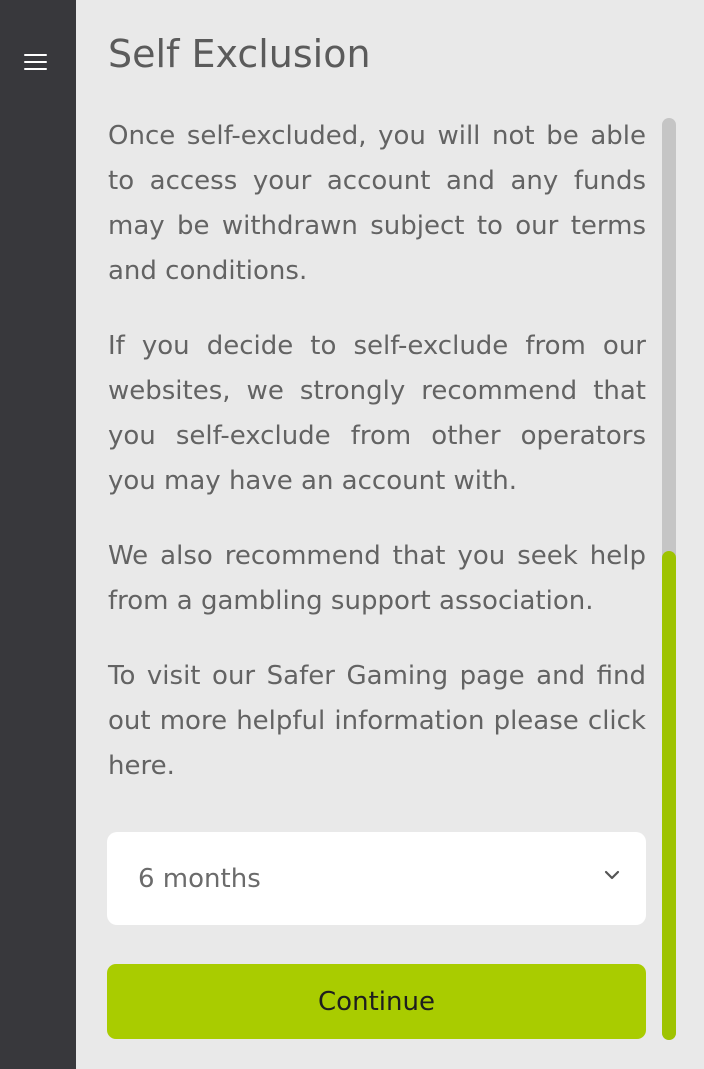 The image size is (704, 1069). What do you see at coordinates (669, 795) in the screenshot?
I see `scroll-progress` at bounding box center [669, 795].